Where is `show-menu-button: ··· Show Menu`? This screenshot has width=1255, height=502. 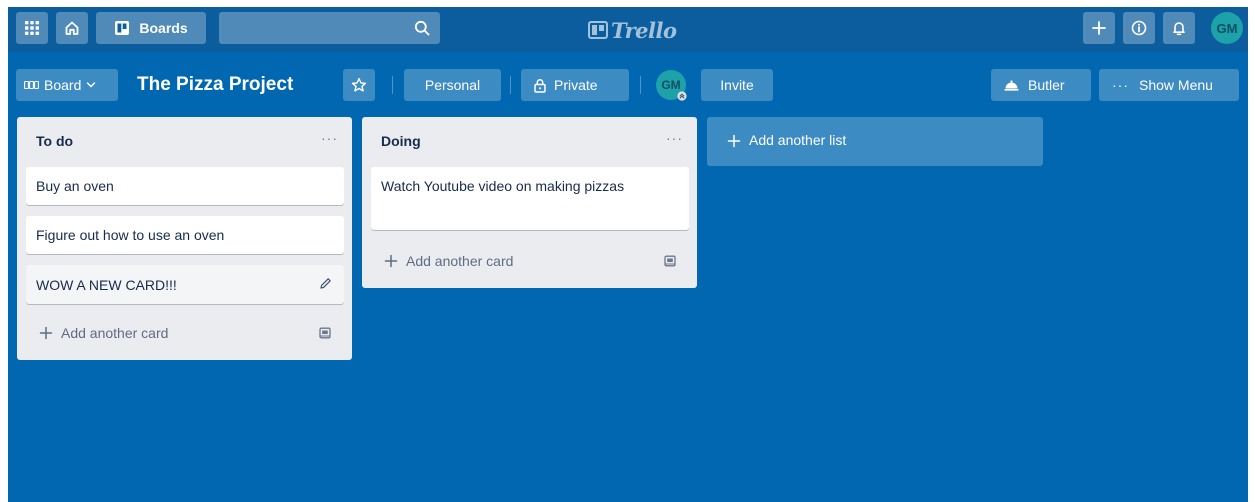
show-menu-button: ··· Show Menu is located at coordinates (1169, 85).